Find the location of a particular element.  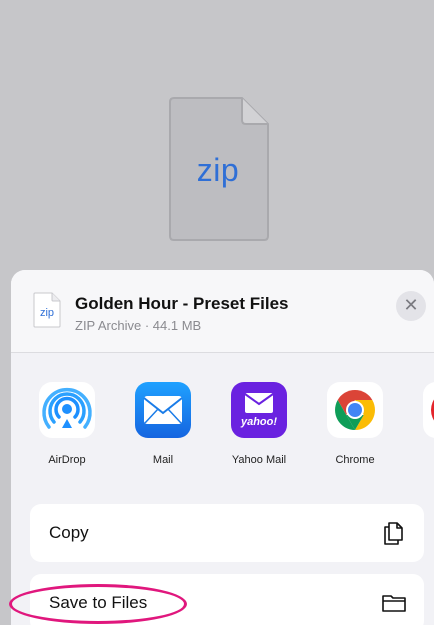

zip-document-icon: zip is located at coordinates (220, 169).